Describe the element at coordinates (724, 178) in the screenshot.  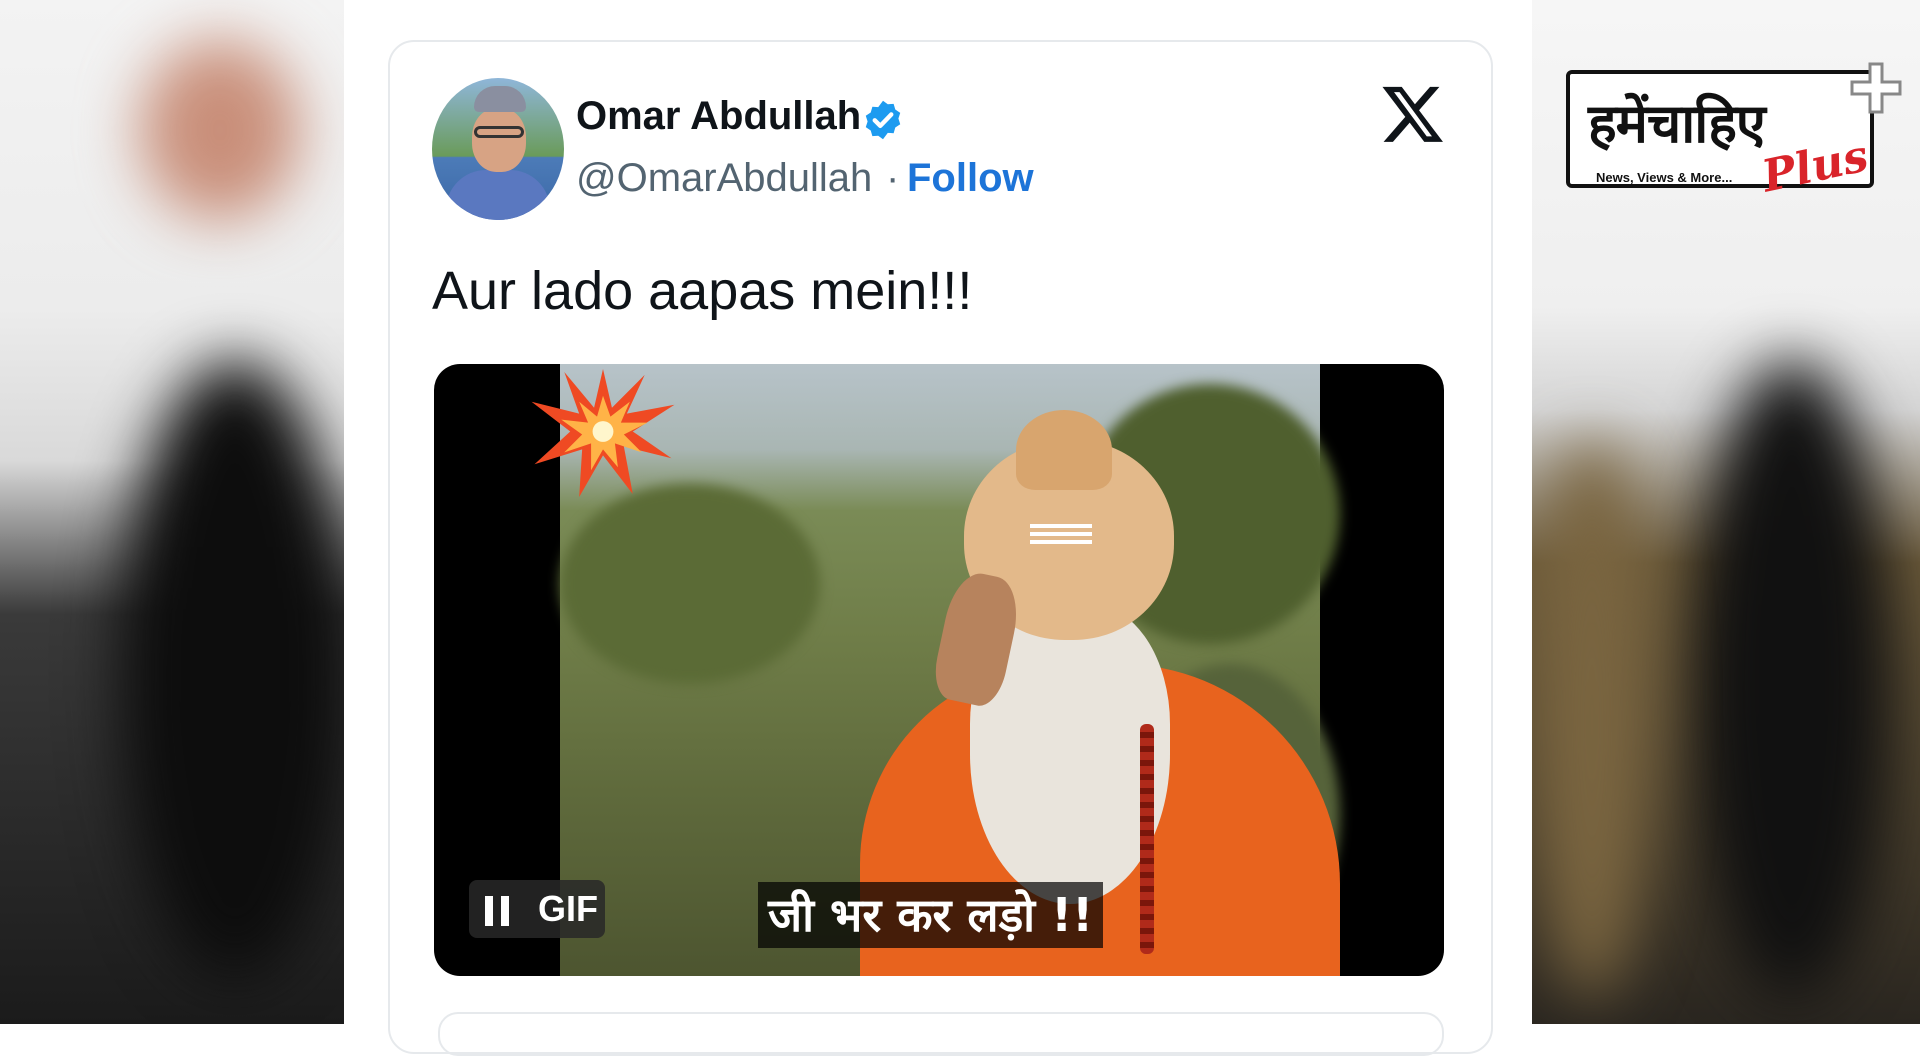
I see `author-handle: @OmarAbdullah` at that location.